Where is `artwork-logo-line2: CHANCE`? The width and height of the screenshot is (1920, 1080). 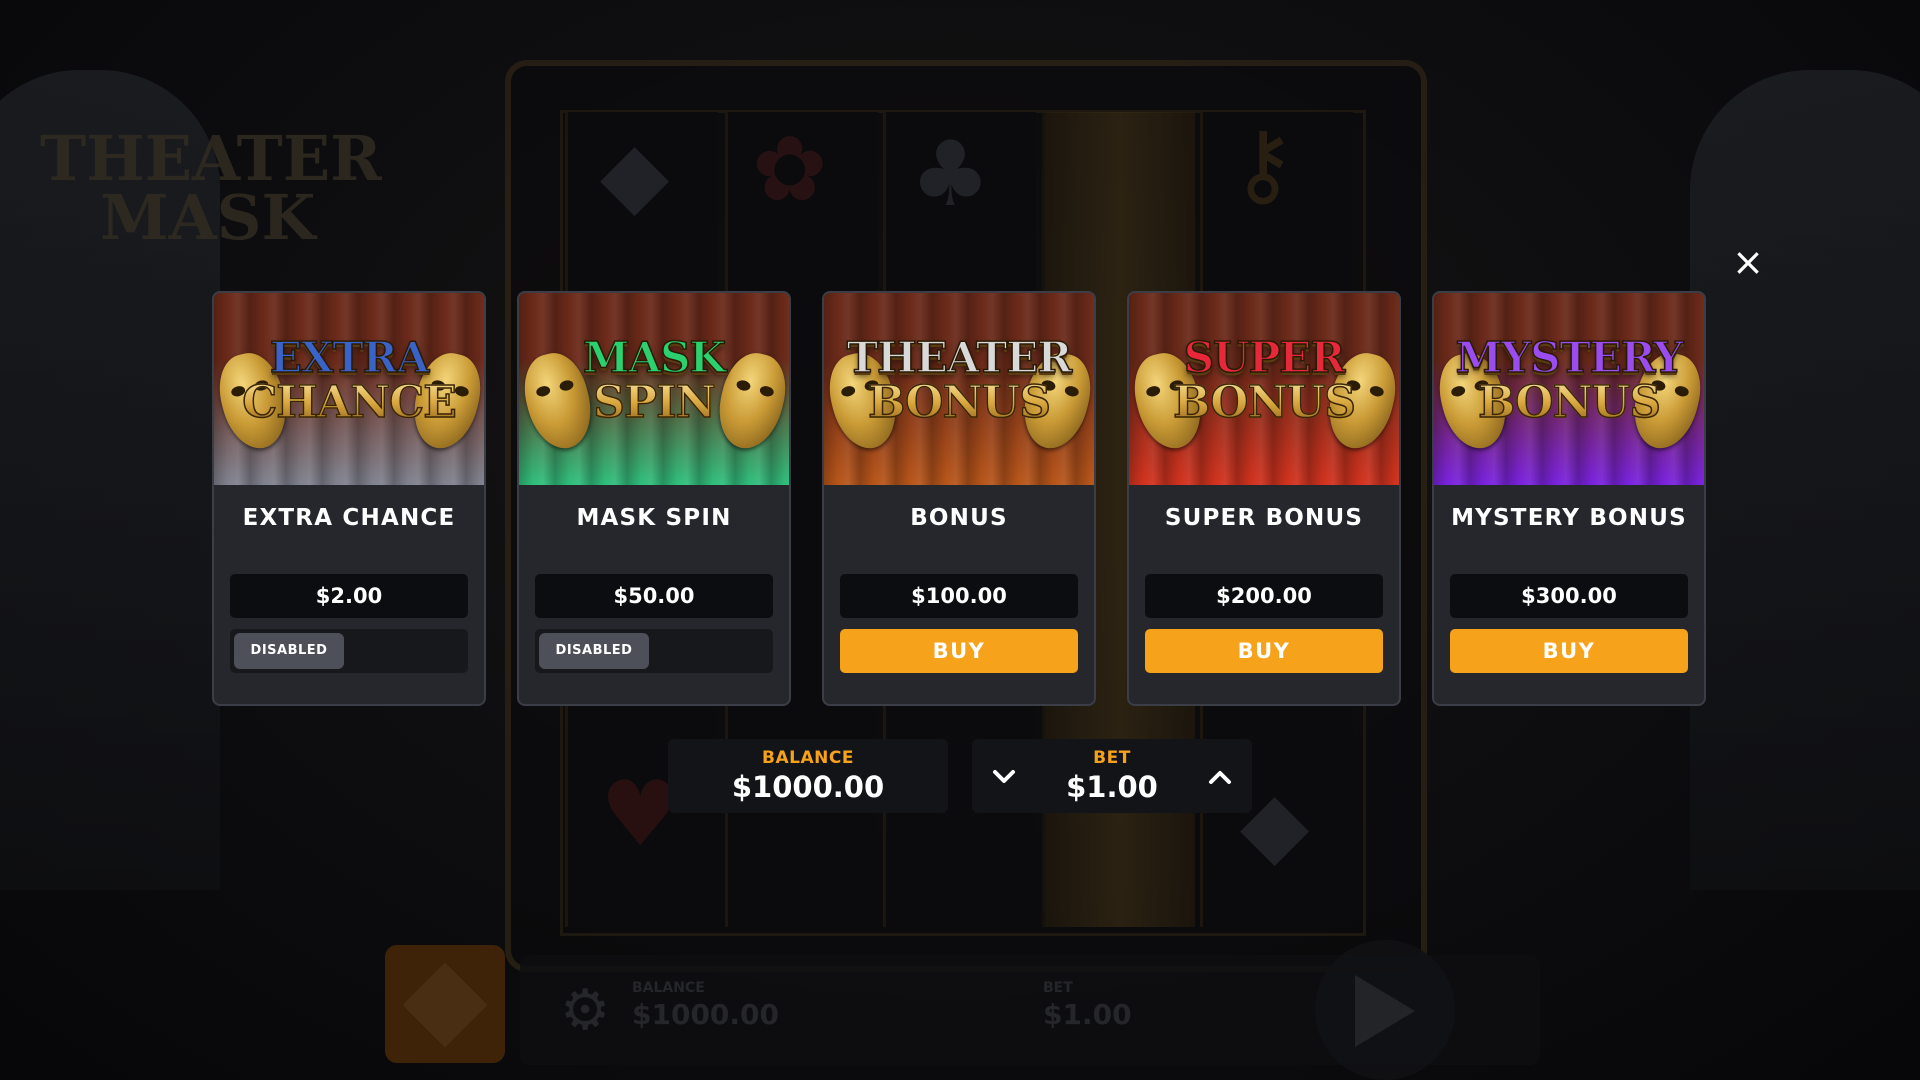 artwork-logo-line2: CHANCE is located at coordinates (349, 402).